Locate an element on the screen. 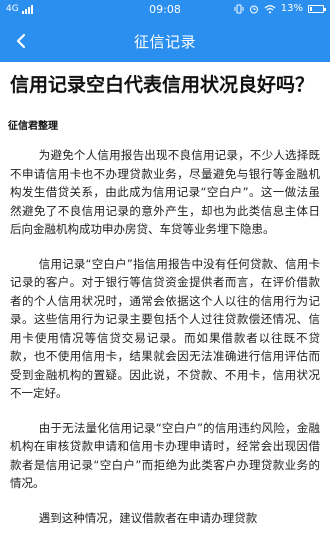 This screenshot has height=550, width=330. vibrate-icon is located at coordinates (239, 8).